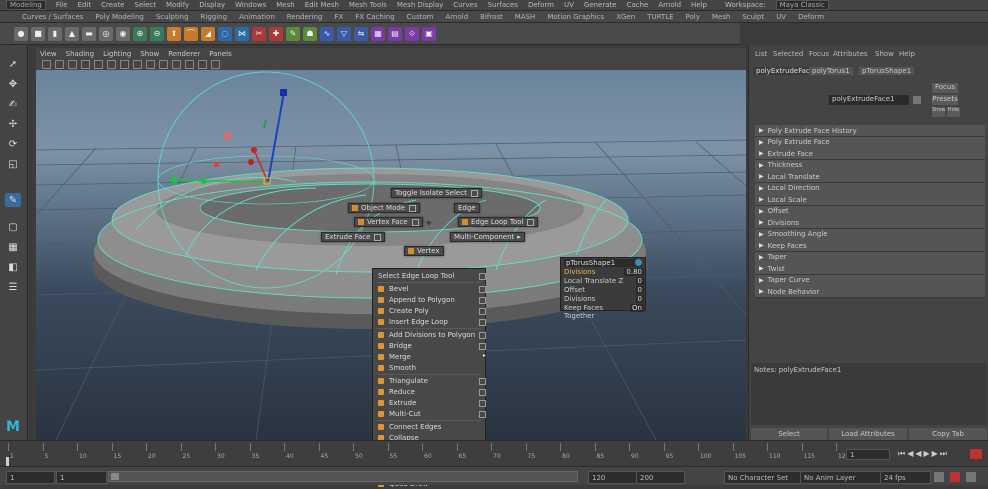 This screenshot has height=489, width=988. Describe the element at coordinates (106, 33) in the screenshot. I see `torus-icon: ◎` at that location.